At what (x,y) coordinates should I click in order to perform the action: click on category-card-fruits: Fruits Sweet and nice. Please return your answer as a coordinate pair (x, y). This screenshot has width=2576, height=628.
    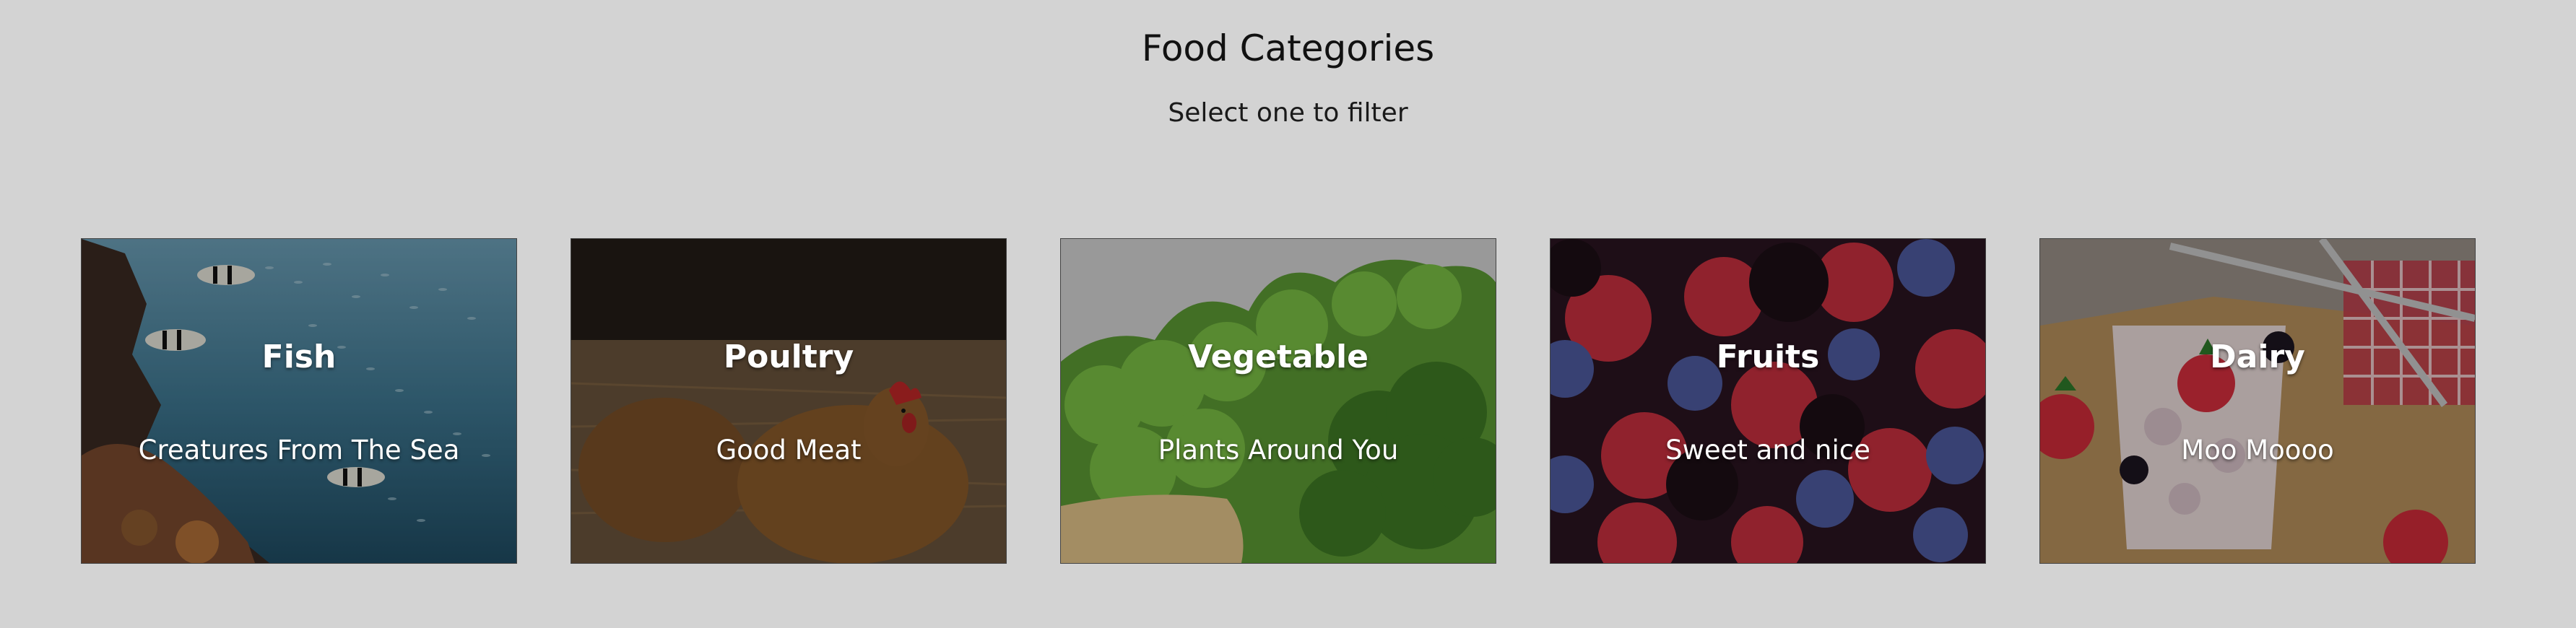
    Looking at the image, I should click on (1768, 401).